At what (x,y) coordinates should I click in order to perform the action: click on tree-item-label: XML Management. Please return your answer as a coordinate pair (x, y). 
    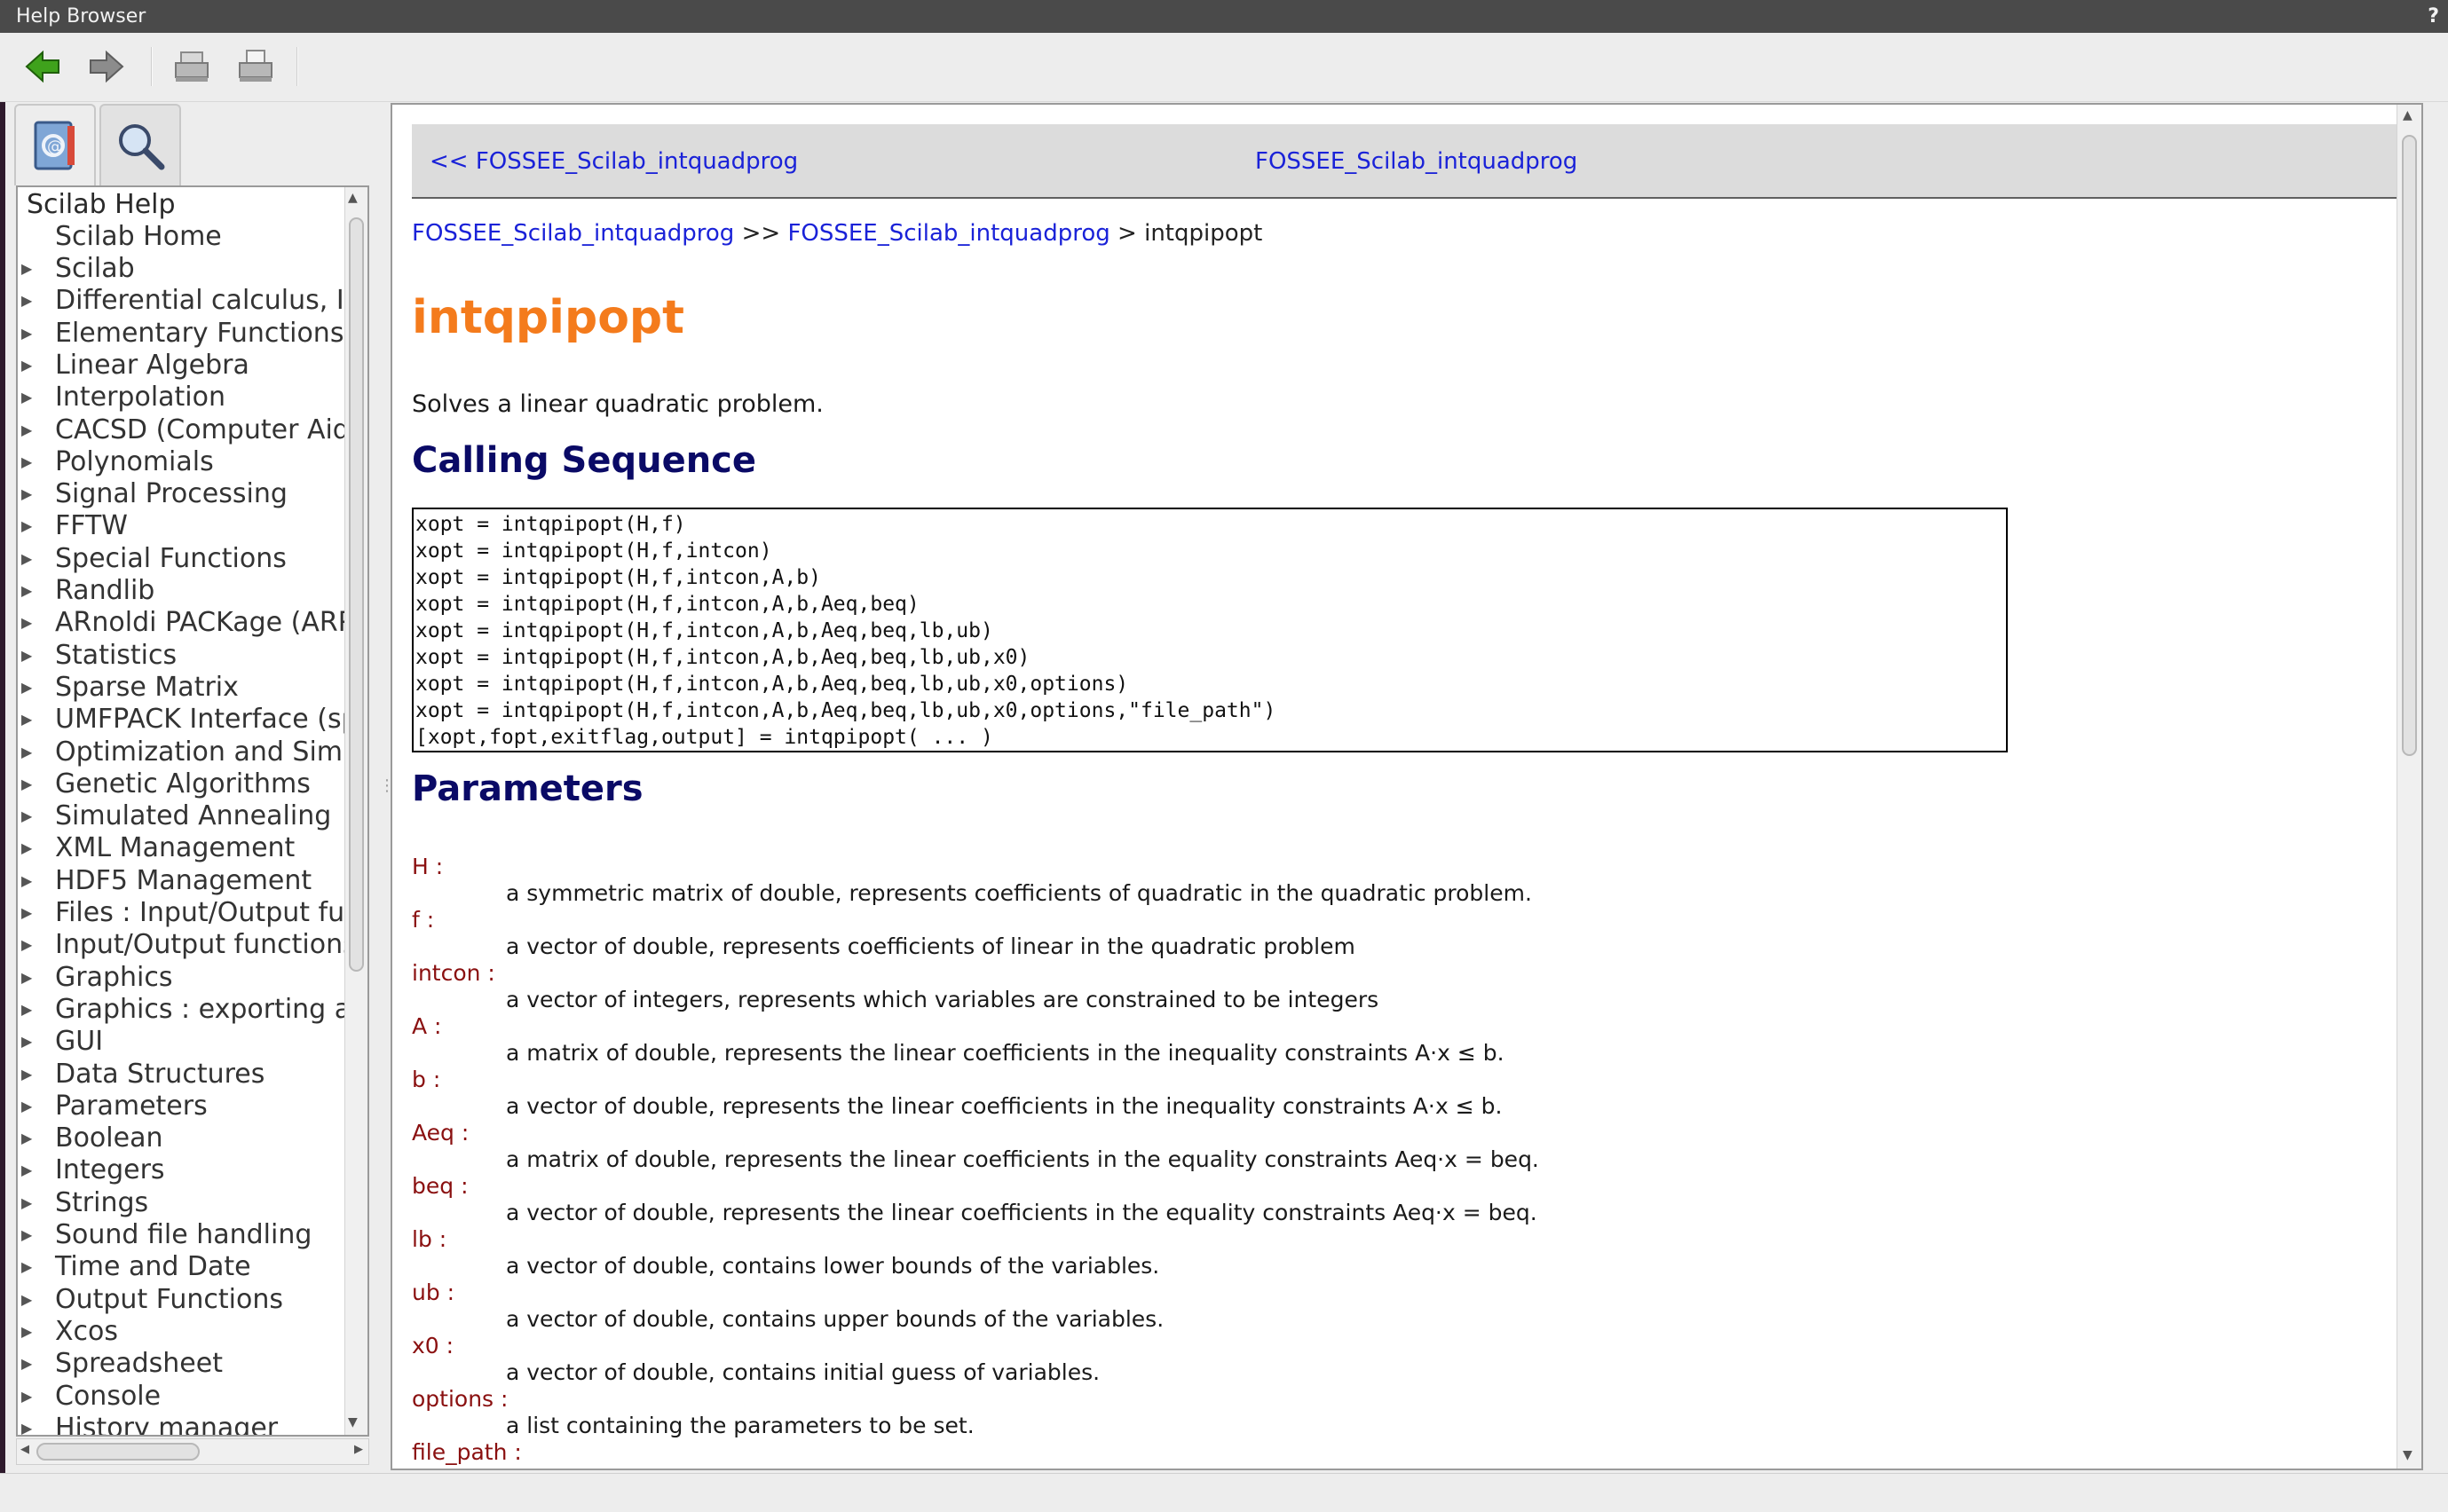
    Looking at the image, I should click on (175, 848).